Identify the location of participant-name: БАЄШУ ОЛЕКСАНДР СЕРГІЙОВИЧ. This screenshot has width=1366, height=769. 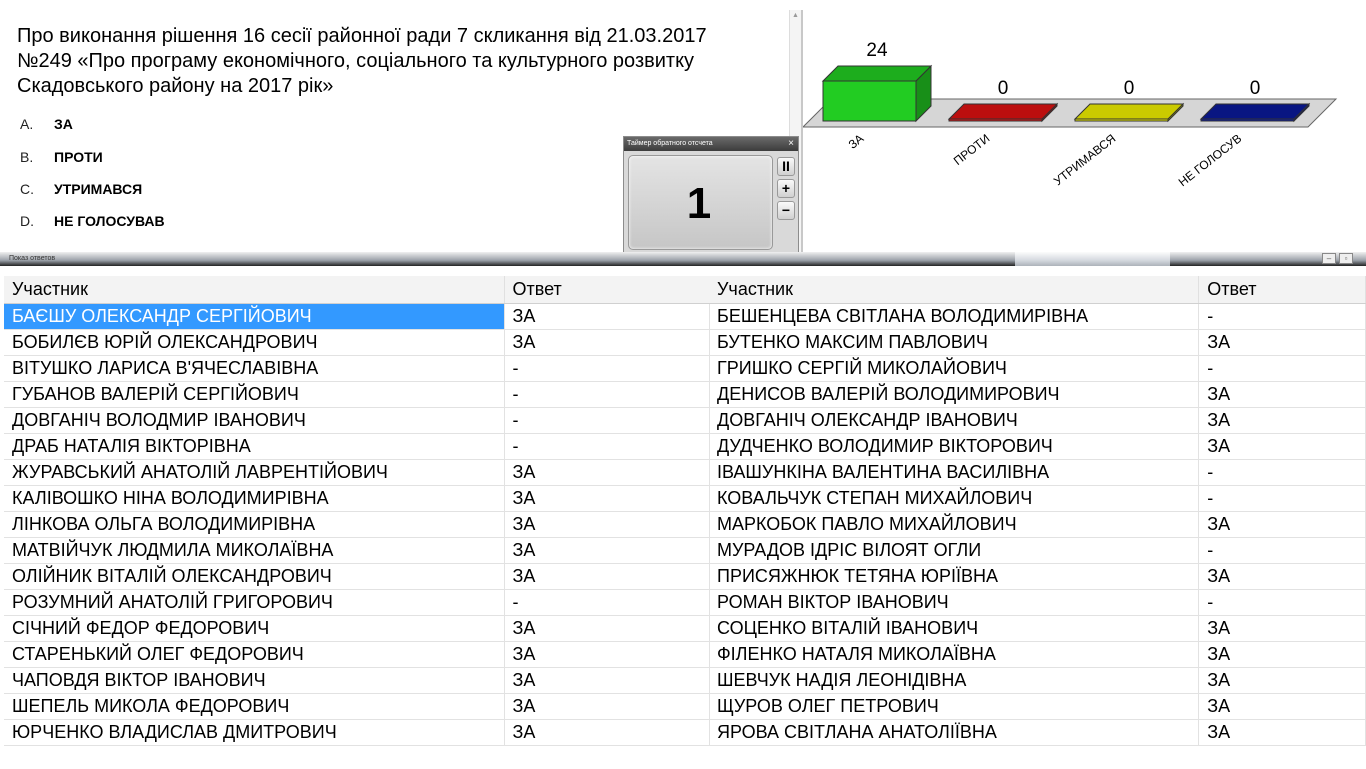
(254, 316).